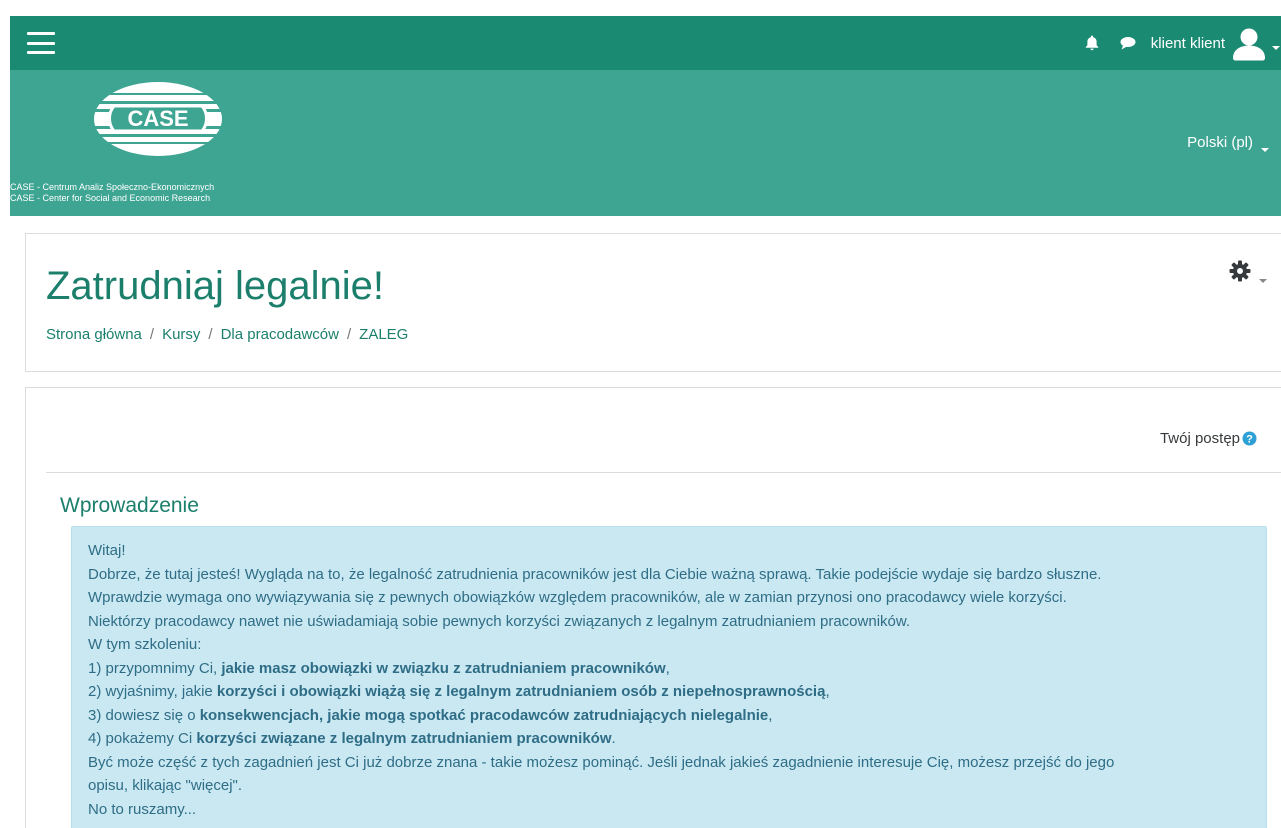 Image resolution: width=1281 pixels, height=828 pixels. I want to click on divider, so click(663, 472).